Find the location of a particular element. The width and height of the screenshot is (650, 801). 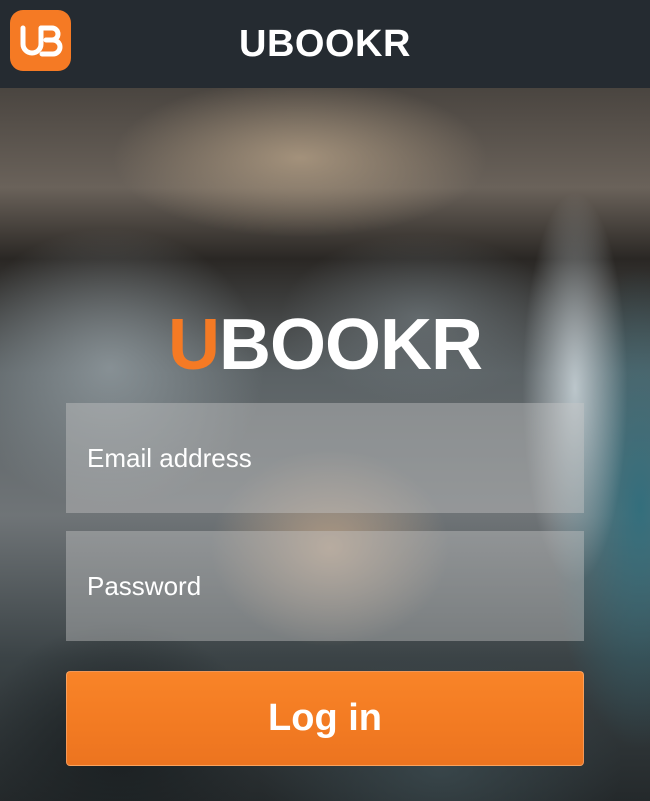

brand-logo-rest: BOOKR is located at coordinates (351, 345).